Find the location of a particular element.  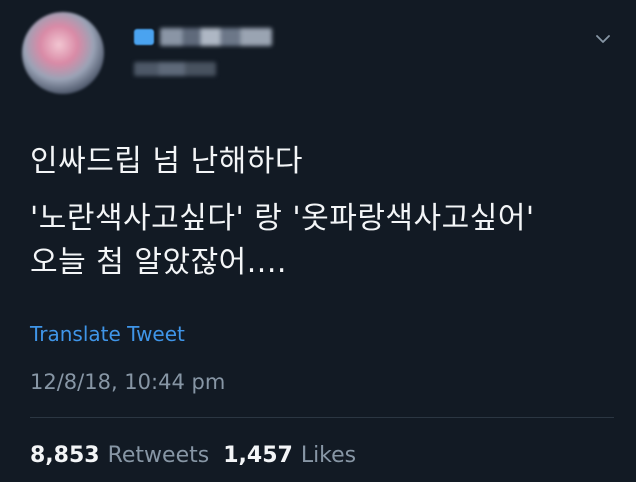

retweets-count: 8,853 is located at coordinates (65, 455).